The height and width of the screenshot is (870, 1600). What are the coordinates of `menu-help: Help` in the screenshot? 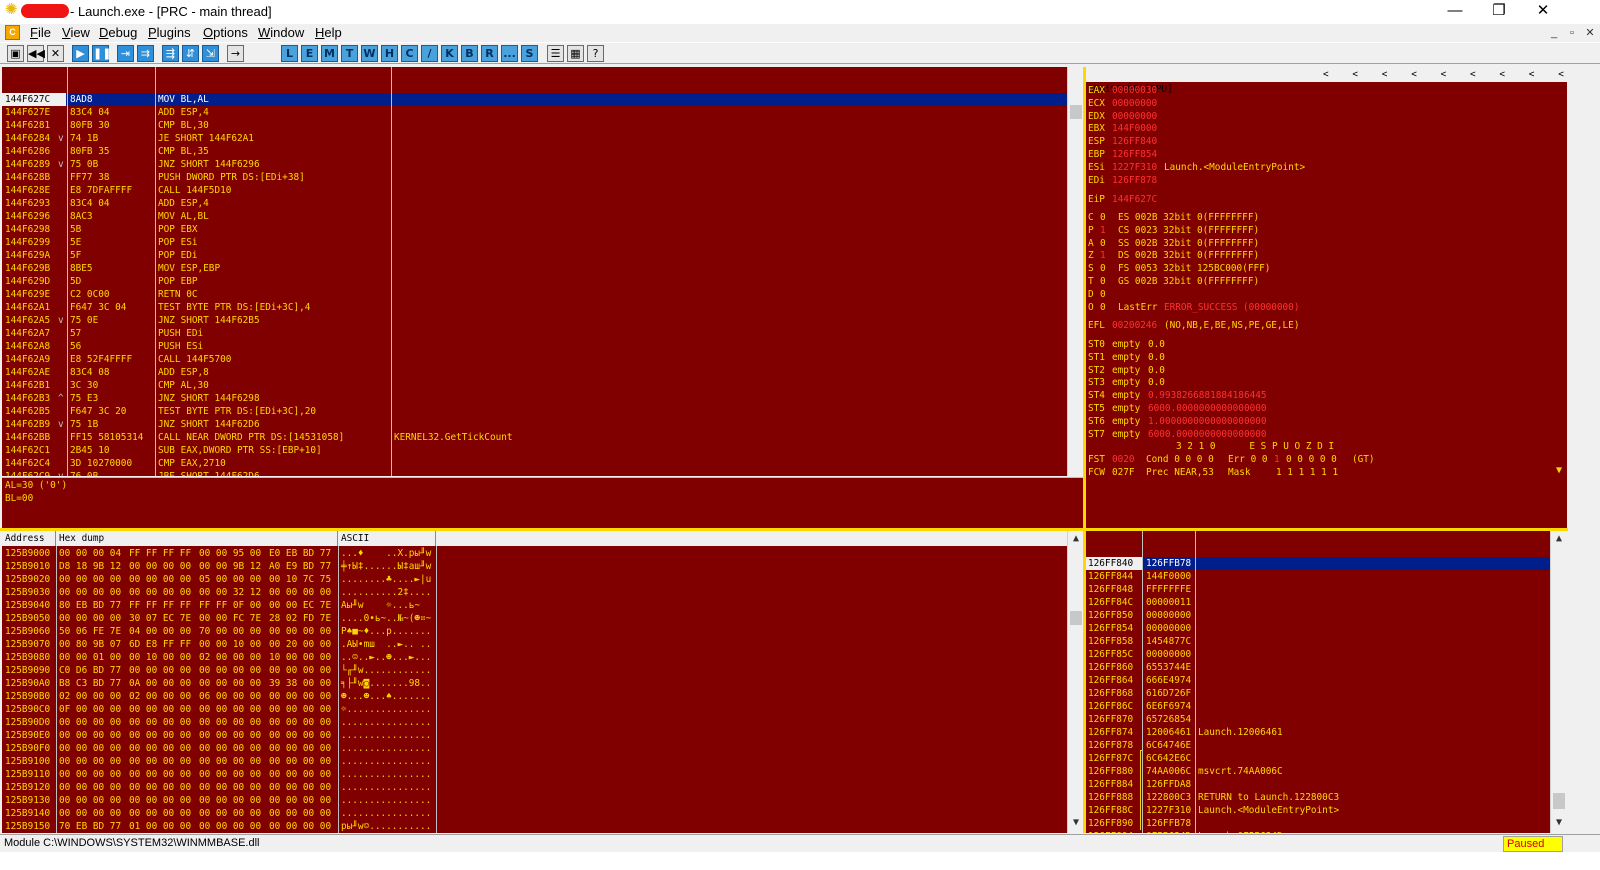 It's located at (328, 32).